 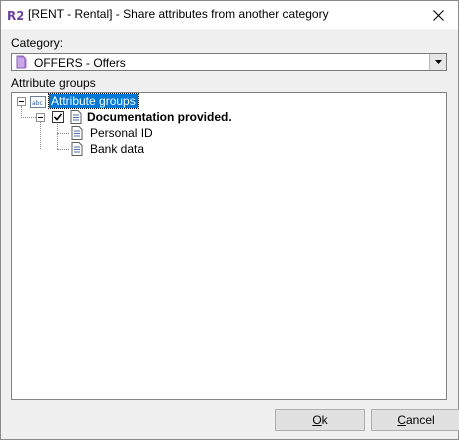 I want to click on ok-accelerator: O, so click(x=317, y=420).